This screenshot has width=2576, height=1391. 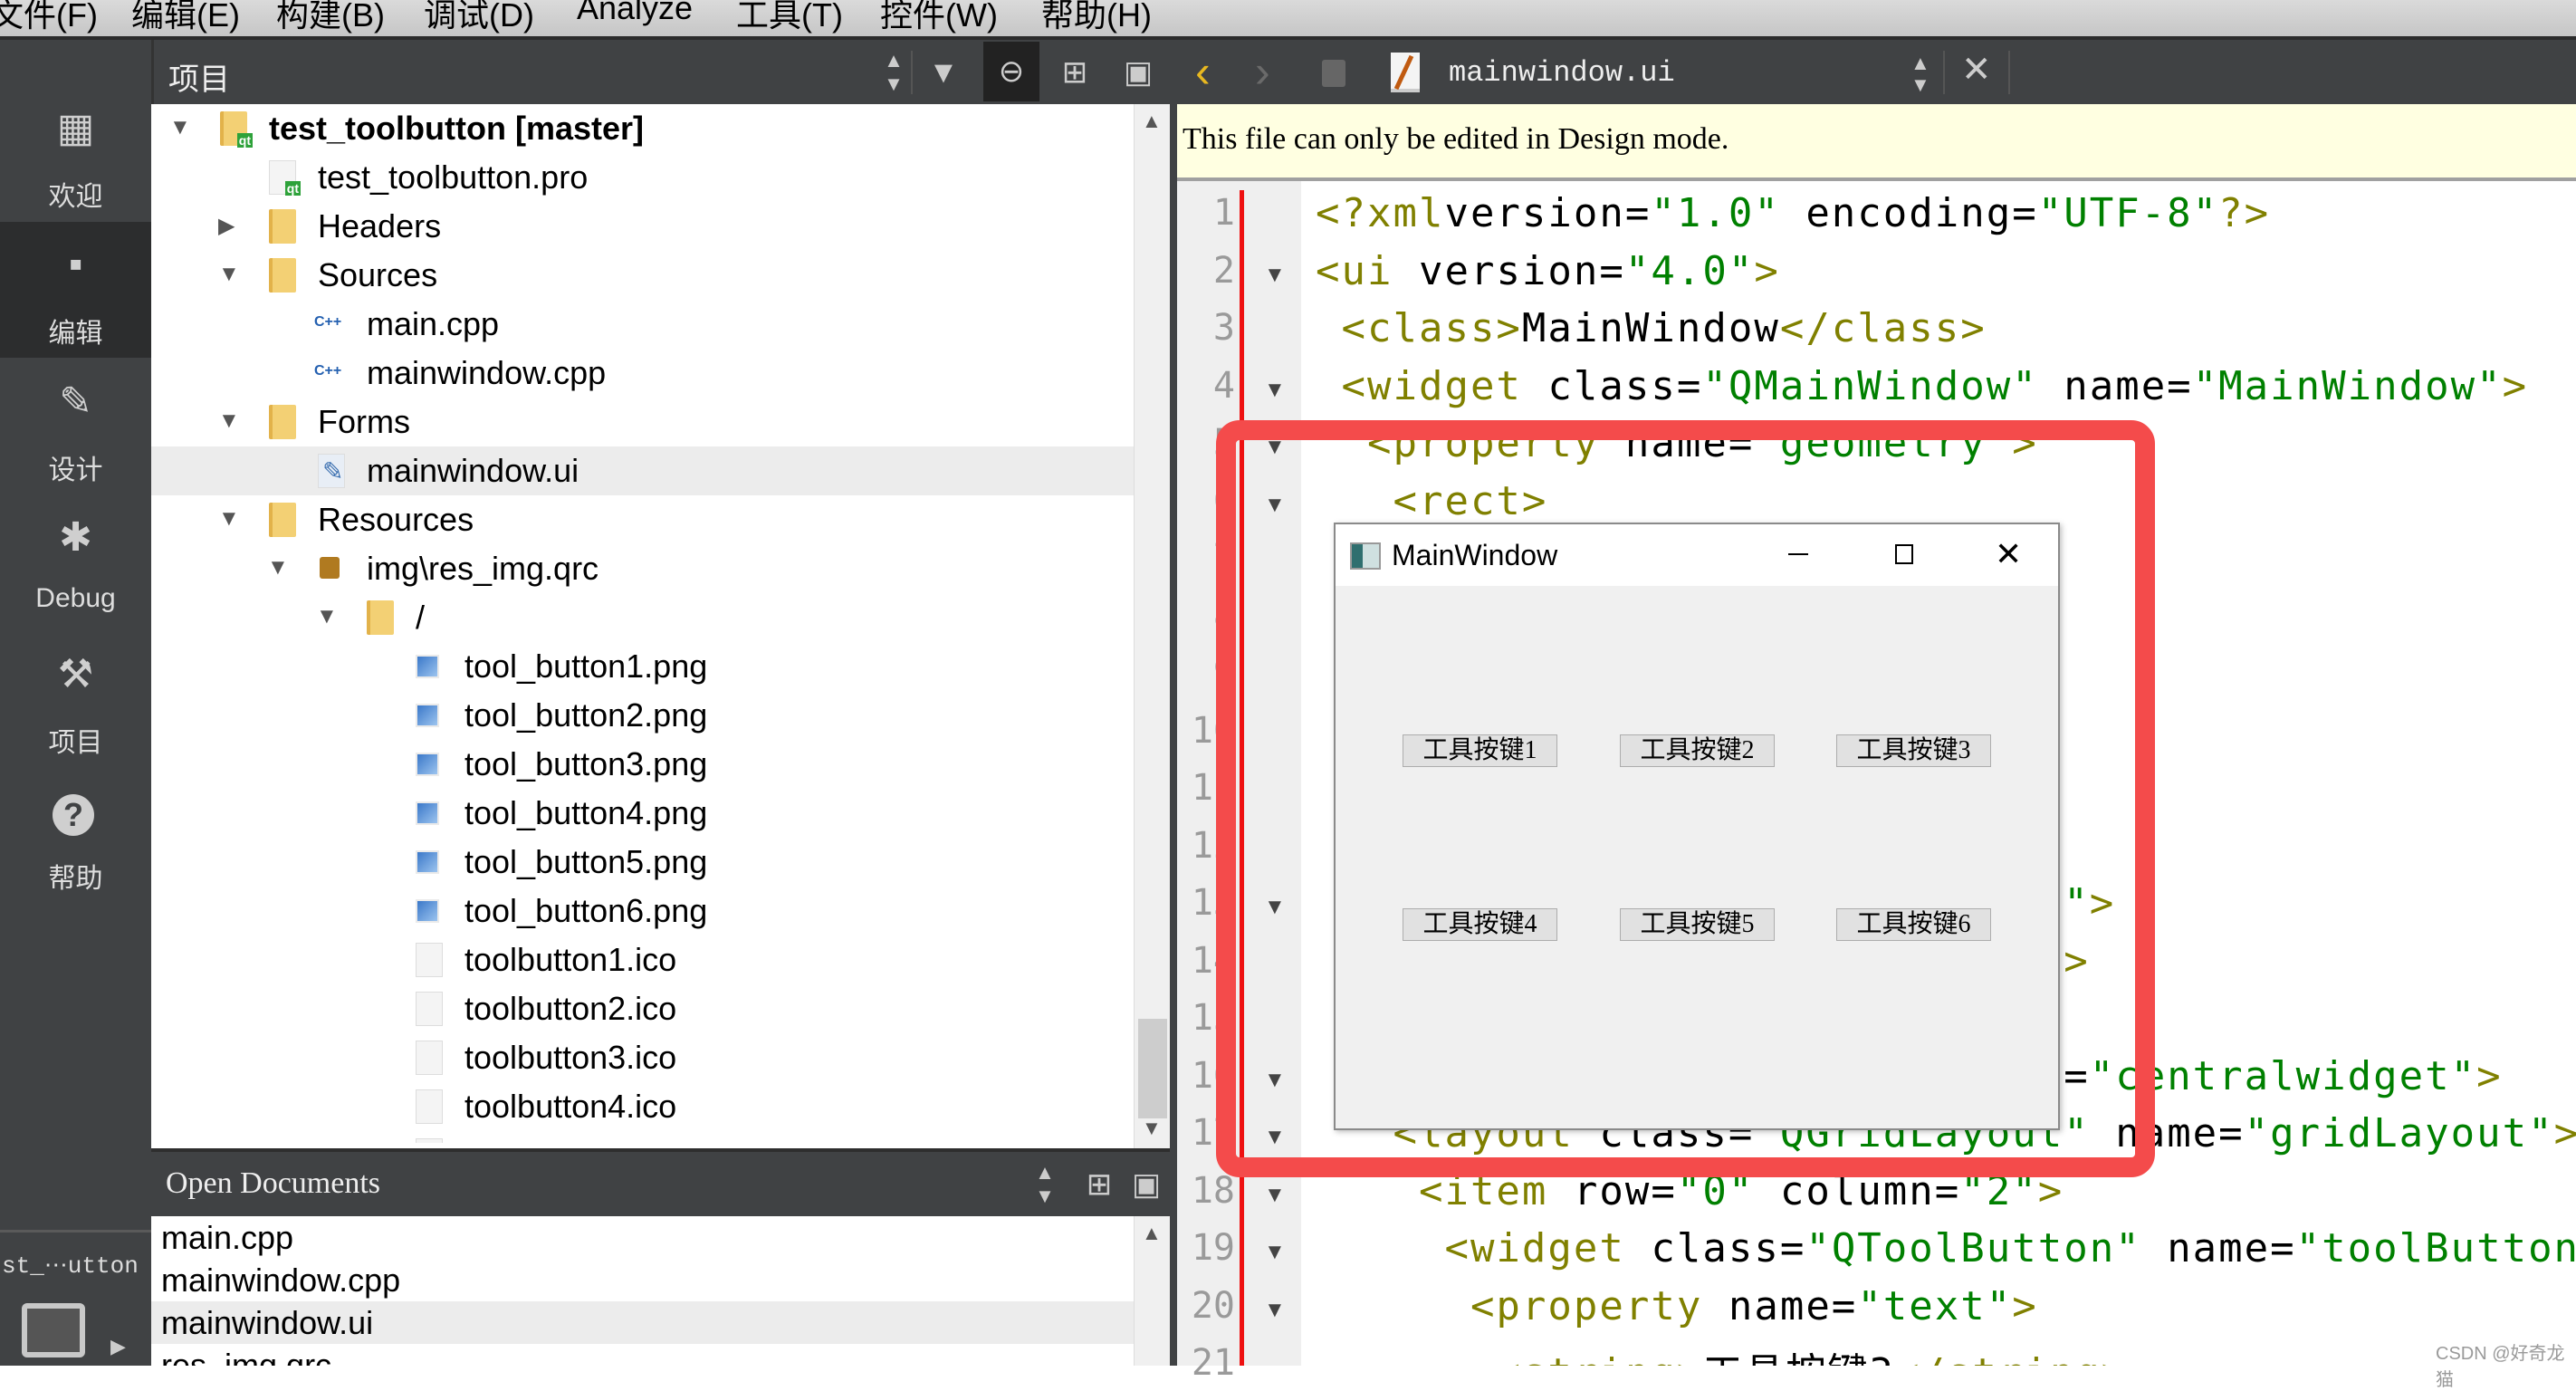 What do you see at coordinates (185, 18) in the screenshot?
I see `menu-item: 编辑(E)` at bounding box center [185, 18].